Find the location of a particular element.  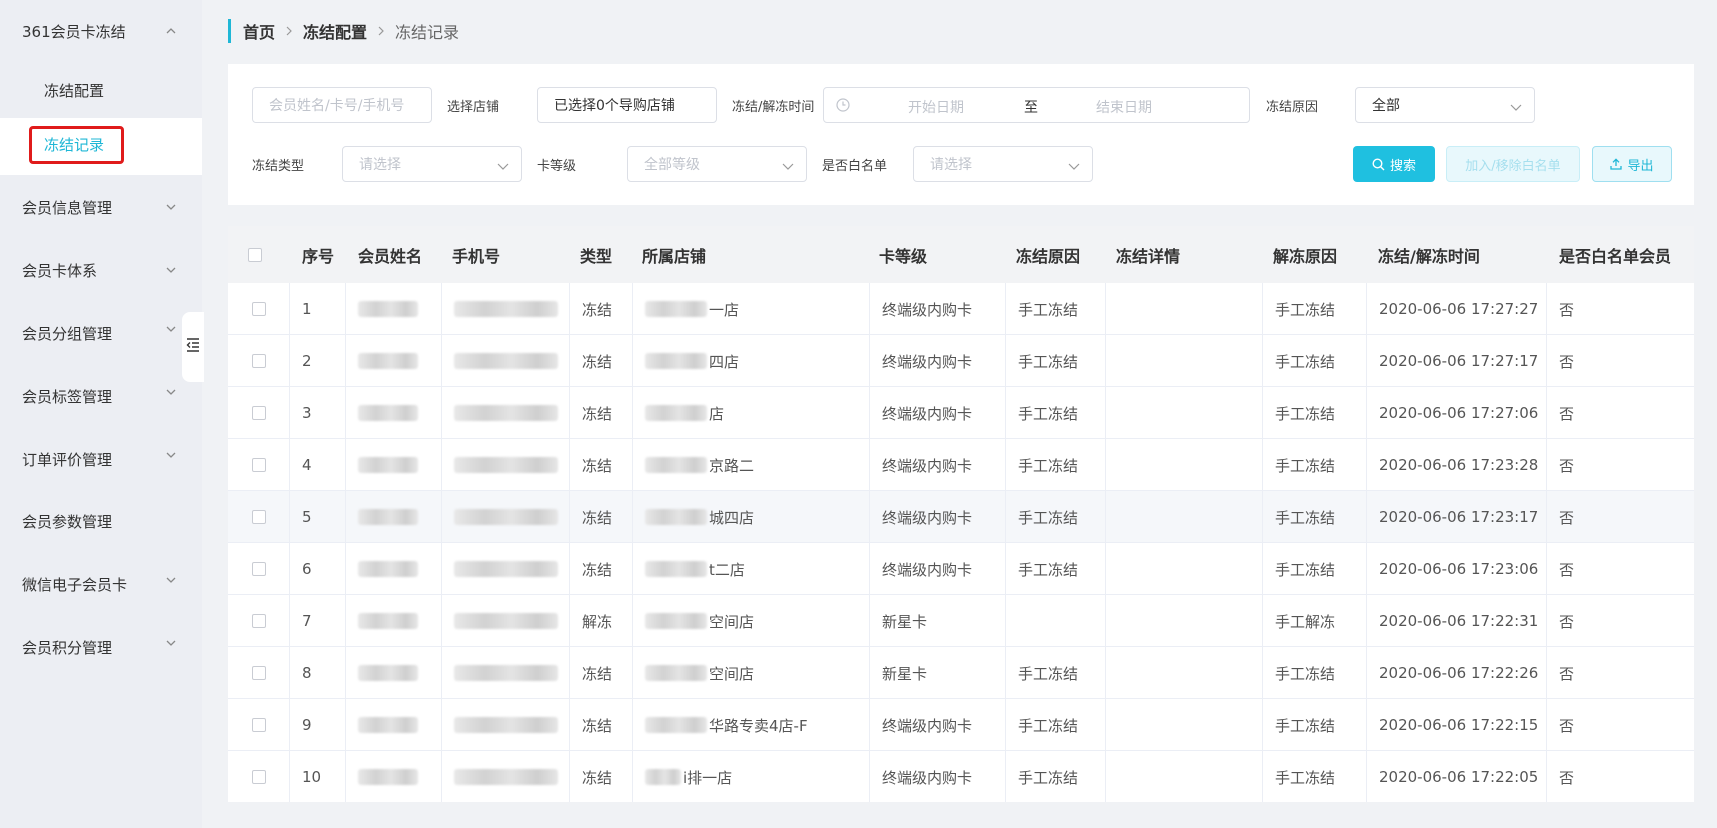

reason-select: 全部 is located at coordinates (1445, 105).